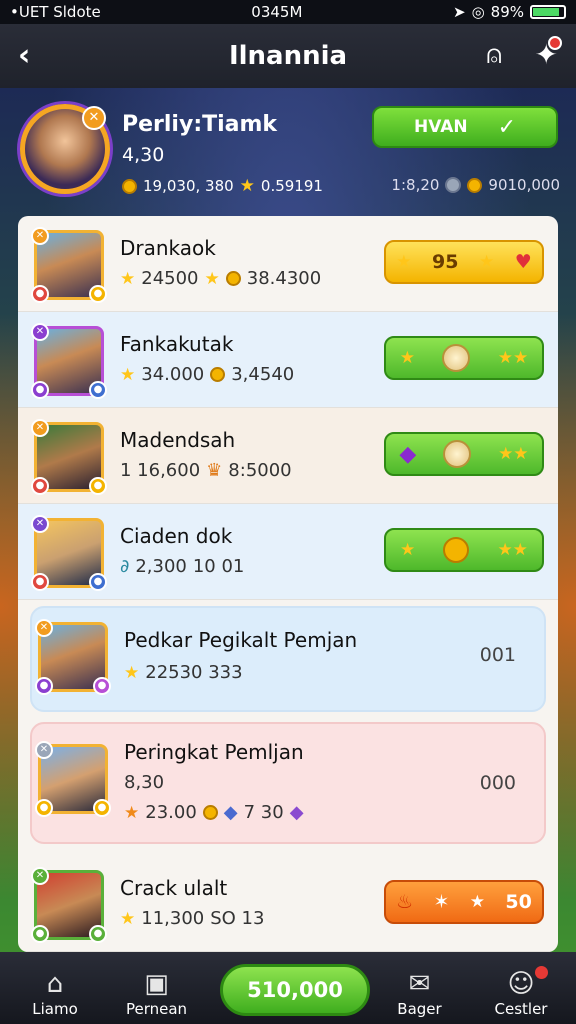 This screenshot has height=1024, width=576. Describe the element at coordinates (194, 672) in the screenshot. I see `player-stat-a: 22530 333` at that location.